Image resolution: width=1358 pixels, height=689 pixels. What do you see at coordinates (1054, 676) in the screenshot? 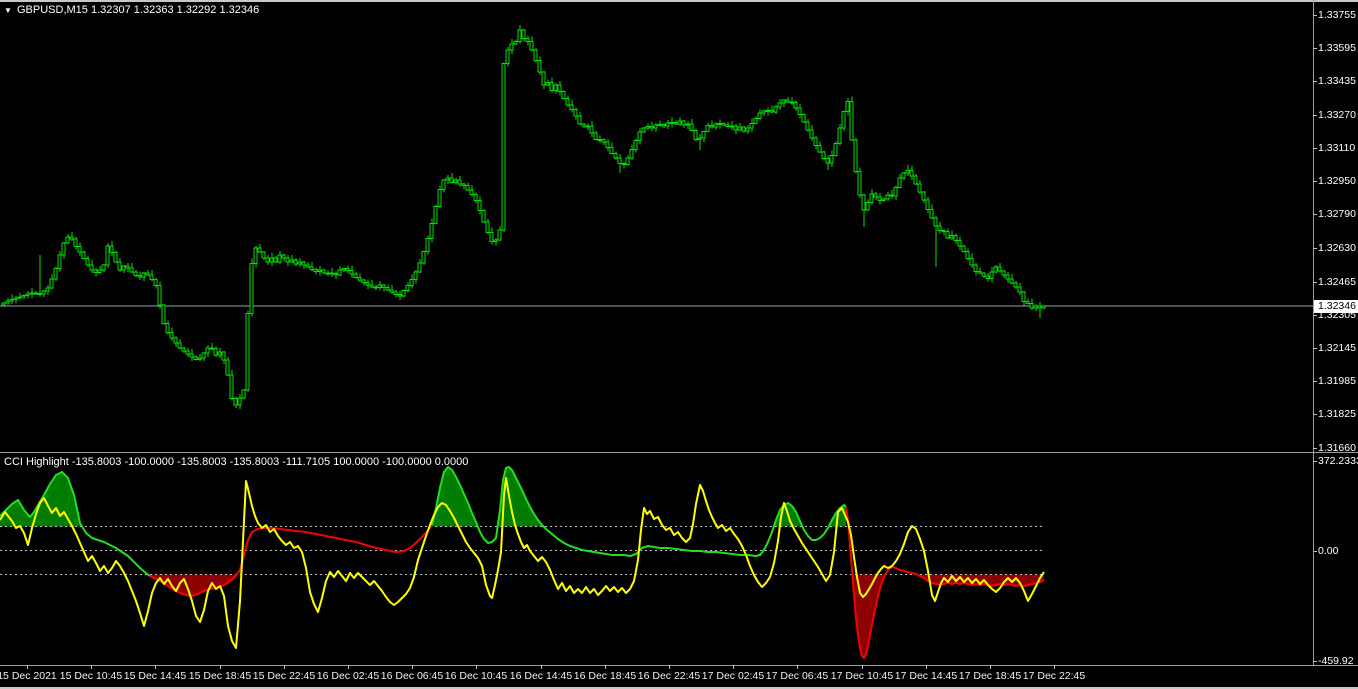
I see `time-tick-label: 17 Dec 22:45` at bounding box center [1054, 676].